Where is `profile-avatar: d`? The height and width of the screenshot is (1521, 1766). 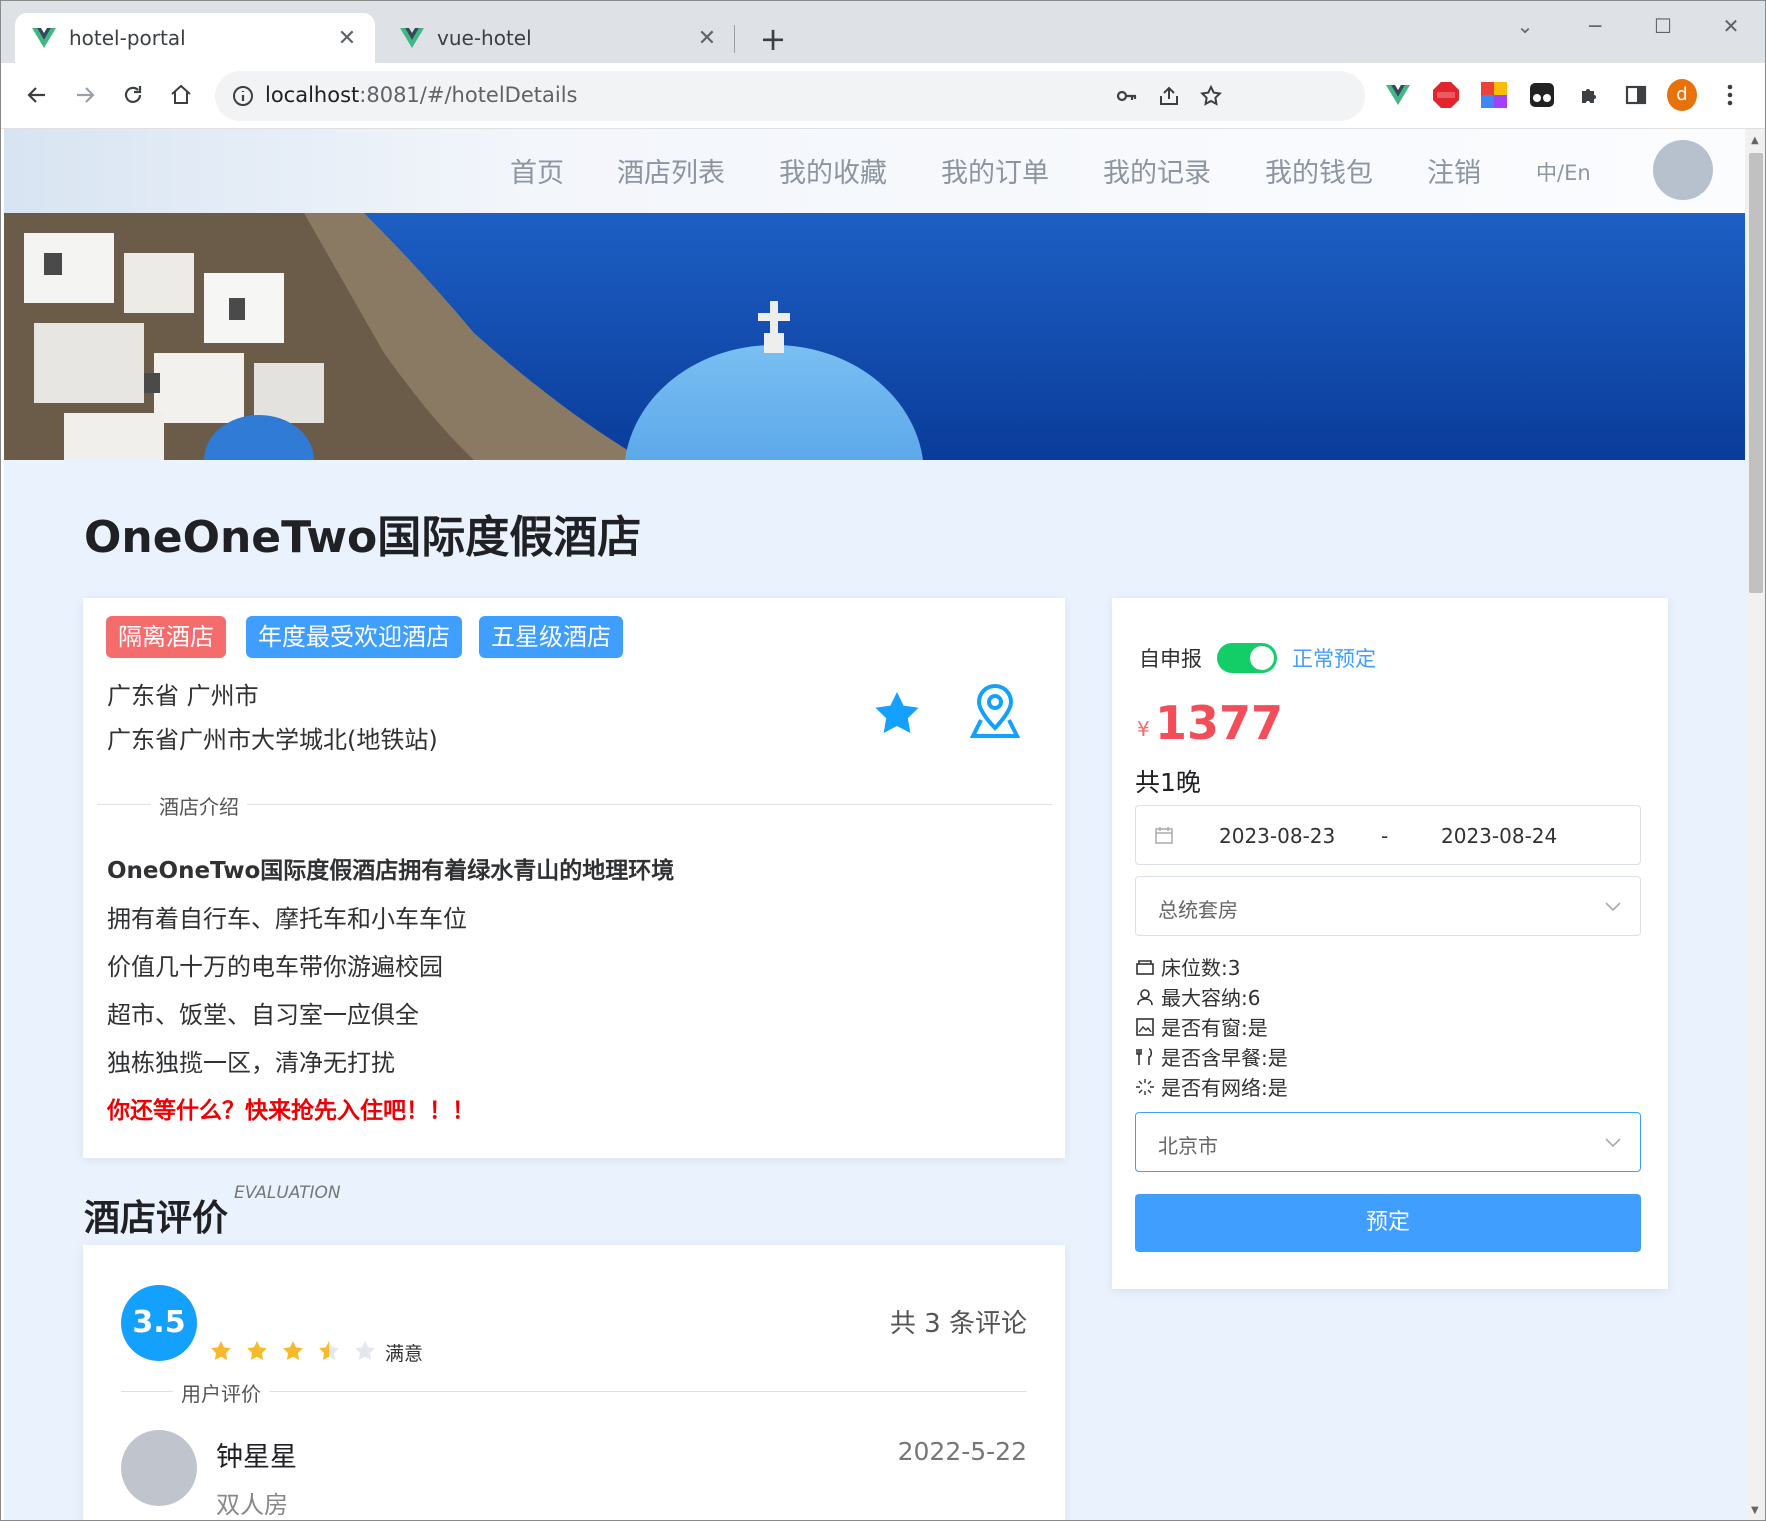
profile-avatar: d is located at coordinates (1682, 95).